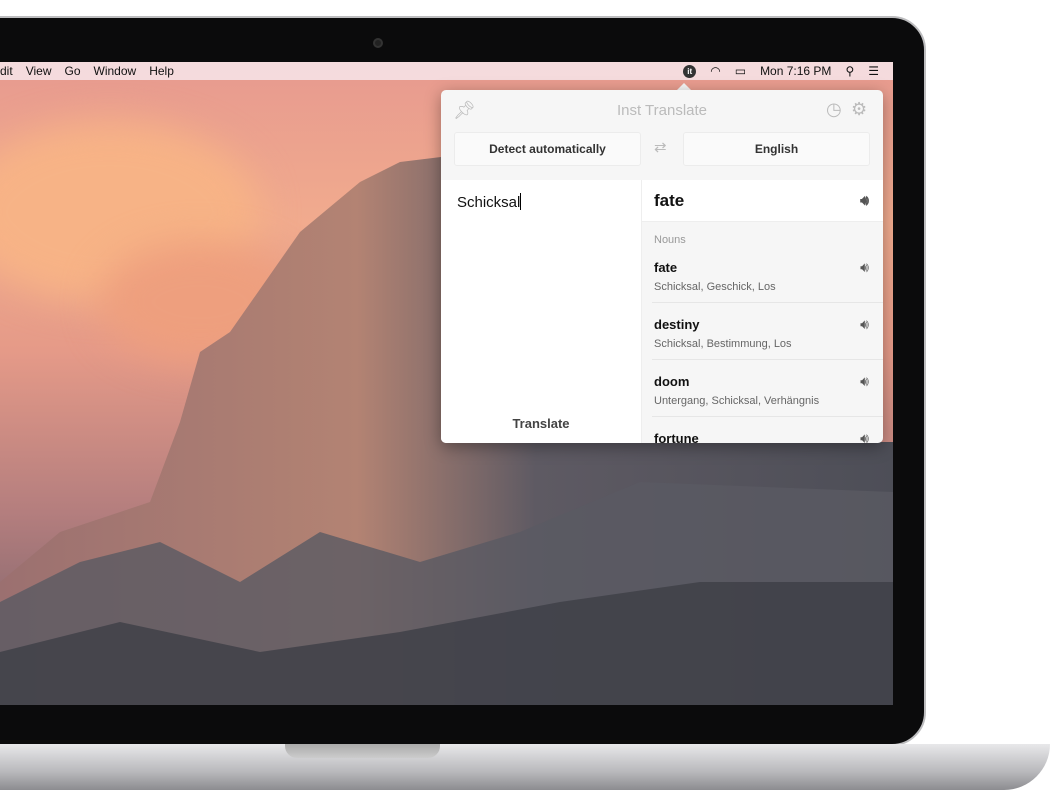 Image resolution: width=1050 pixels, height=798 pixels. I want to click on list-item: destiny Schicksal, Bestimmung, Los 🔊︎, so click(767, 331).